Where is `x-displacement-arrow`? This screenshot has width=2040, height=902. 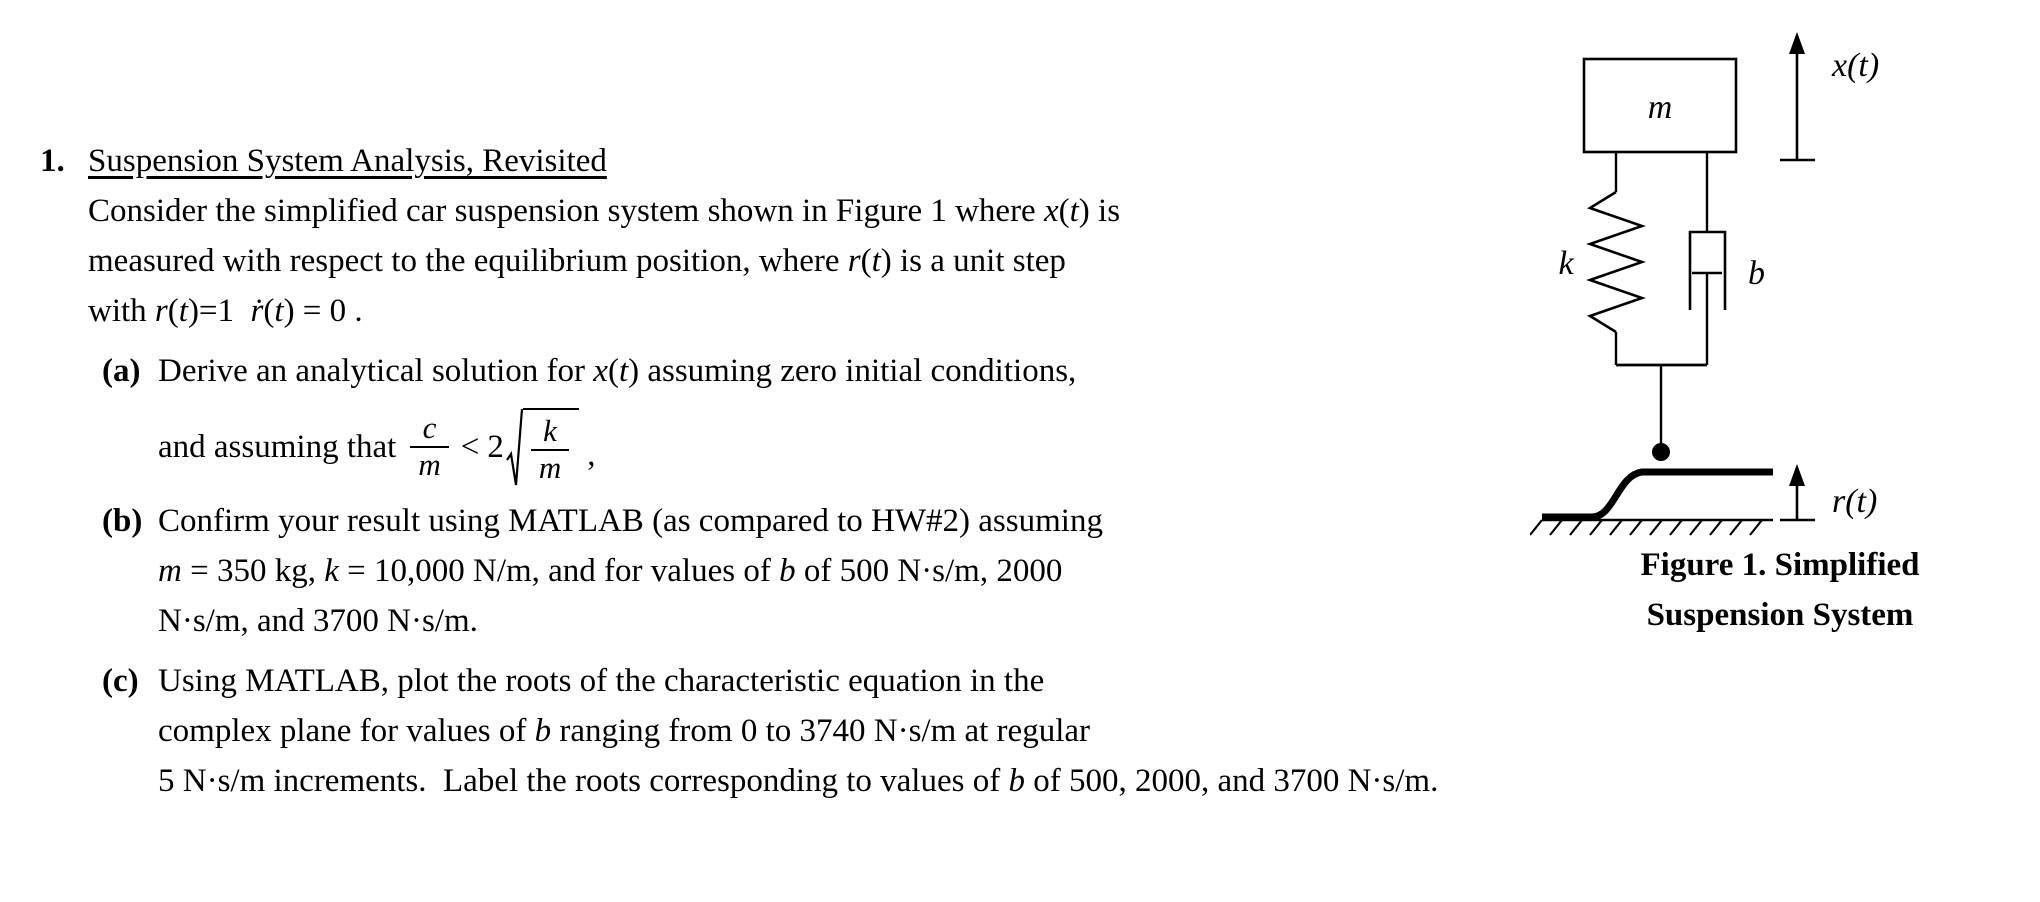
x-displacement-arrow is located at coordinates (1797, 97).